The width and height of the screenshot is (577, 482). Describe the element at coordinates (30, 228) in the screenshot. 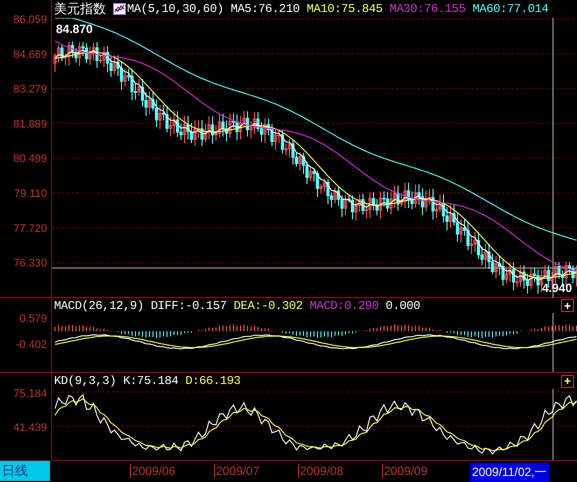

I see `axis-tick-label: 77.720` at that location.